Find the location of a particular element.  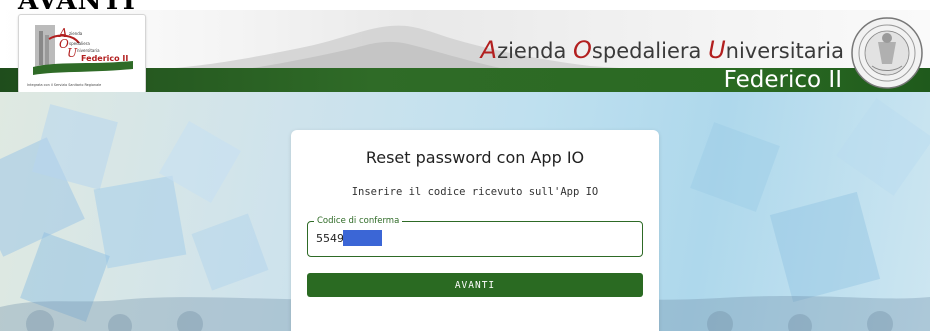

university-seal-icon is located at coordinates (887, 53).